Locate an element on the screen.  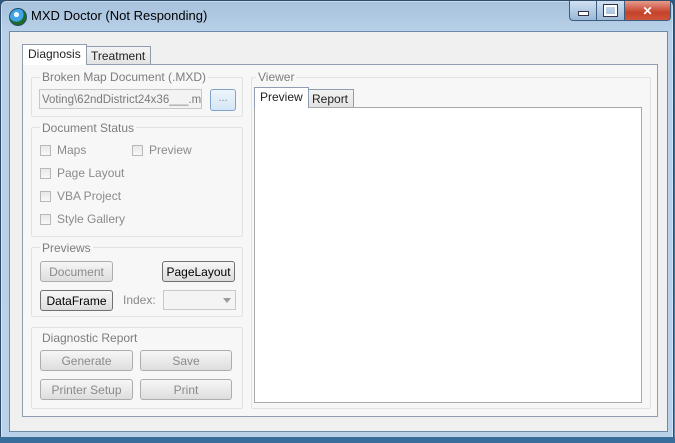
preview-checkbox: Preview is located at coordinates (162, 150).